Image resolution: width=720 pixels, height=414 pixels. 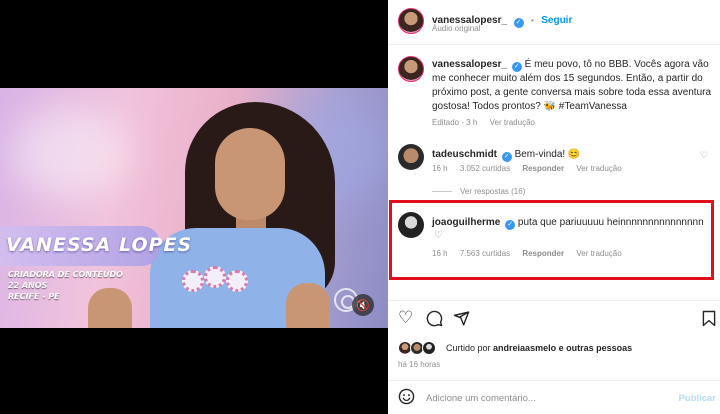 I want to click on caption-edited-time: Editado · 3 h, so click(x=455, y=122).